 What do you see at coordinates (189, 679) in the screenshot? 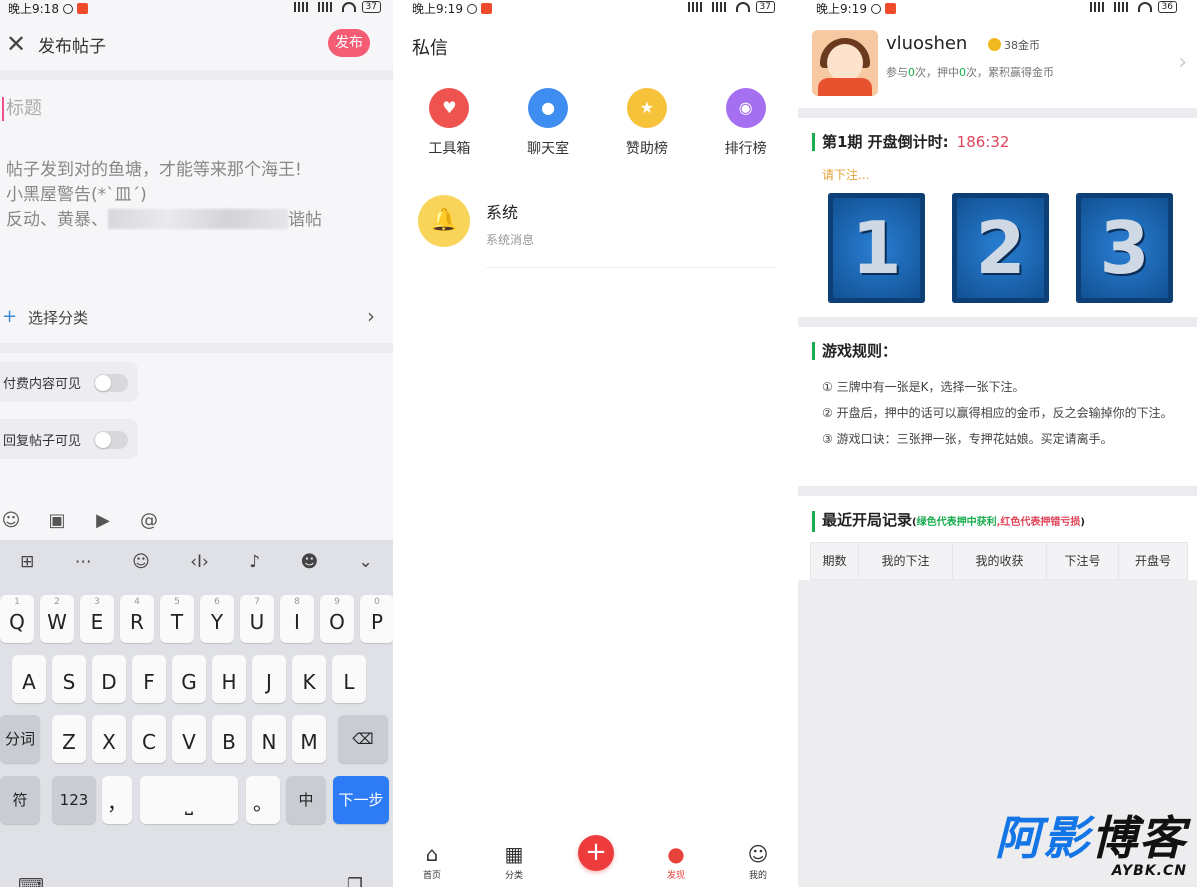
I see `key-g: G` at bounding box center [189, 679].